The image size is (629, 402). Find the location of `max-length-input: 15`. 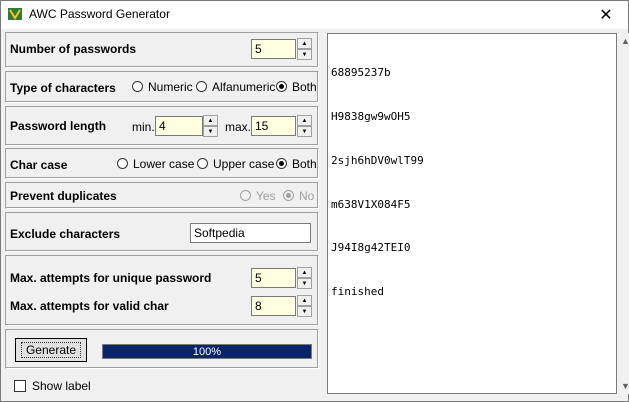

max-length-input: 15 is located at coordinates (273, 126).